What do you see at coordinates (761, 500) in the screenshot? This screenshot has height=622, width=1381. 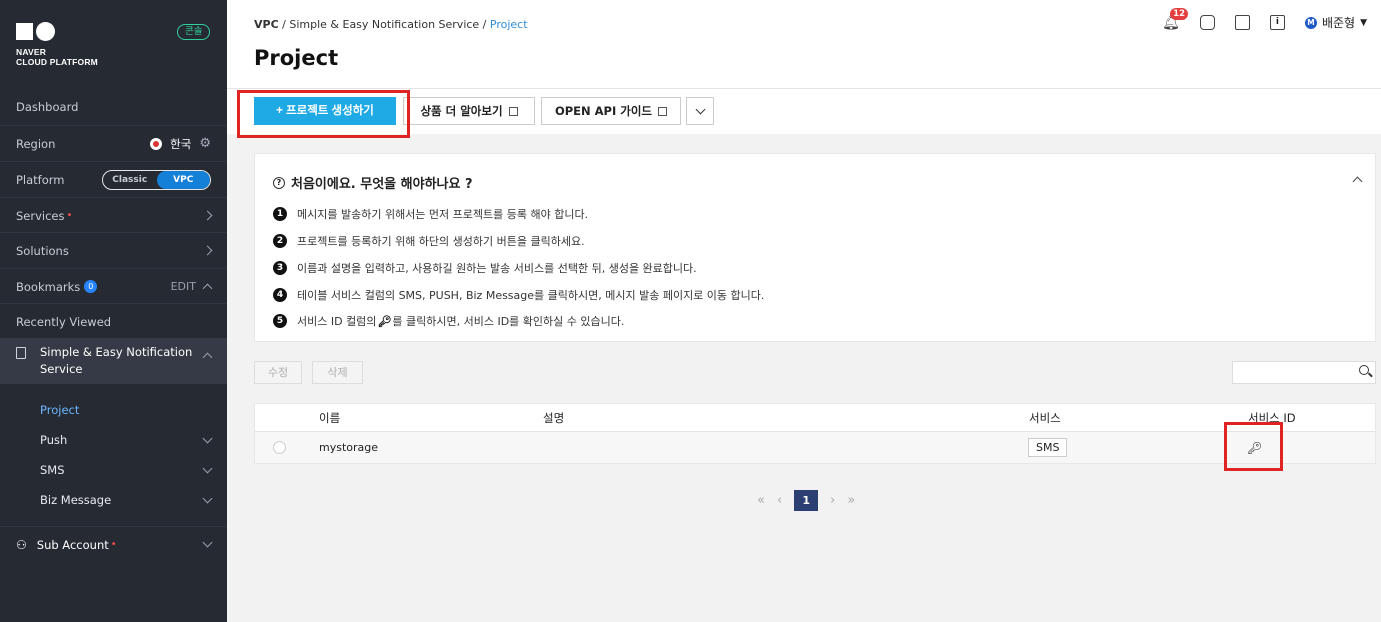 I see `first-page-icon: «` at bounding box center [761, 500].